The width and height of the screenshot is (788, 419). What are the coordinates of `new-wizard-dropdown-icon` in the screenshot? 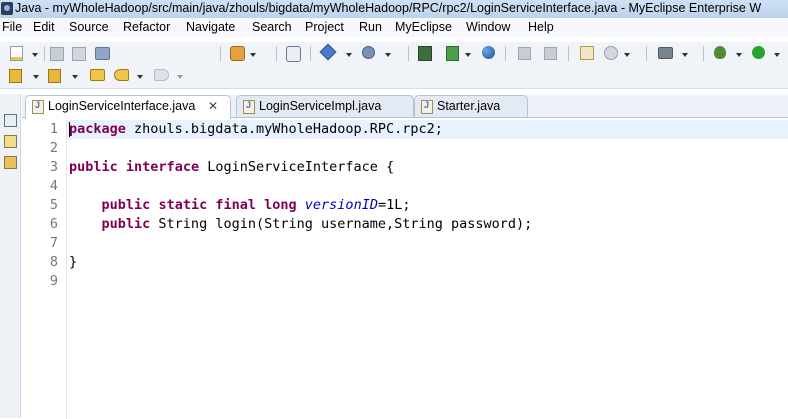 It's located at (35, 55).